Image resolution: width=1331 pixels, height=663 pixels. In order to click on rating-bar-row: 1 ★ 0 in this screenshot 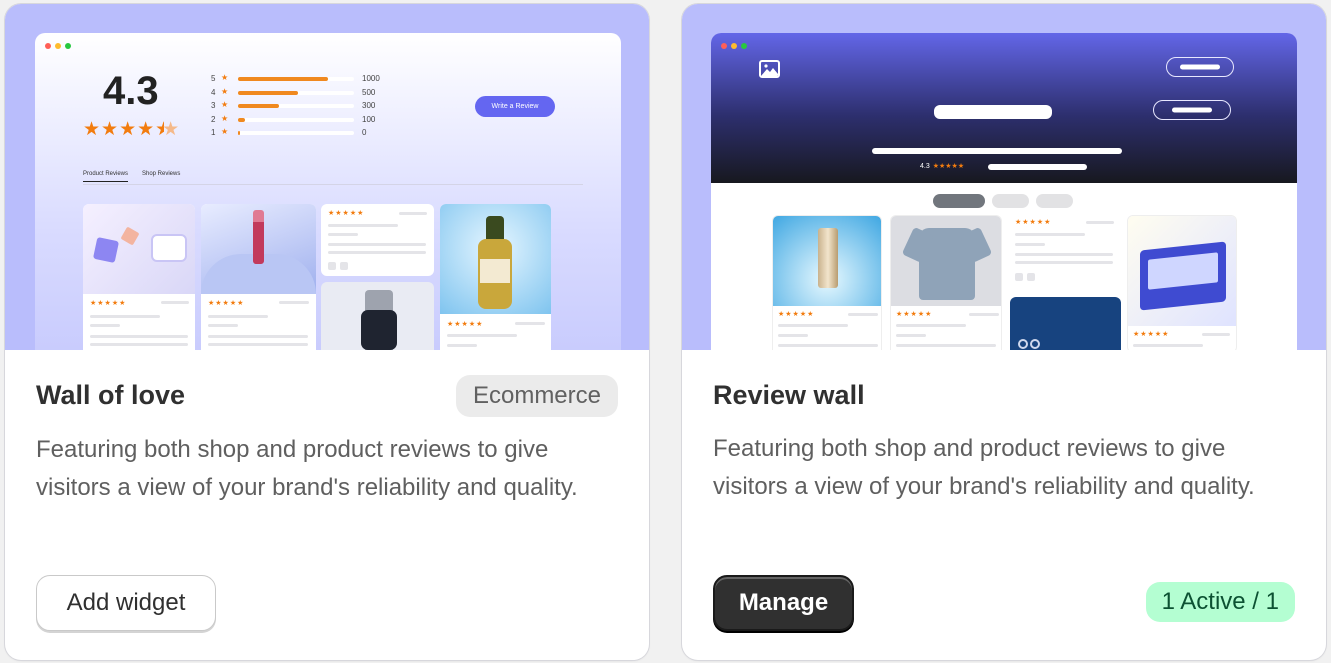, I will do `click(311, 134)`.